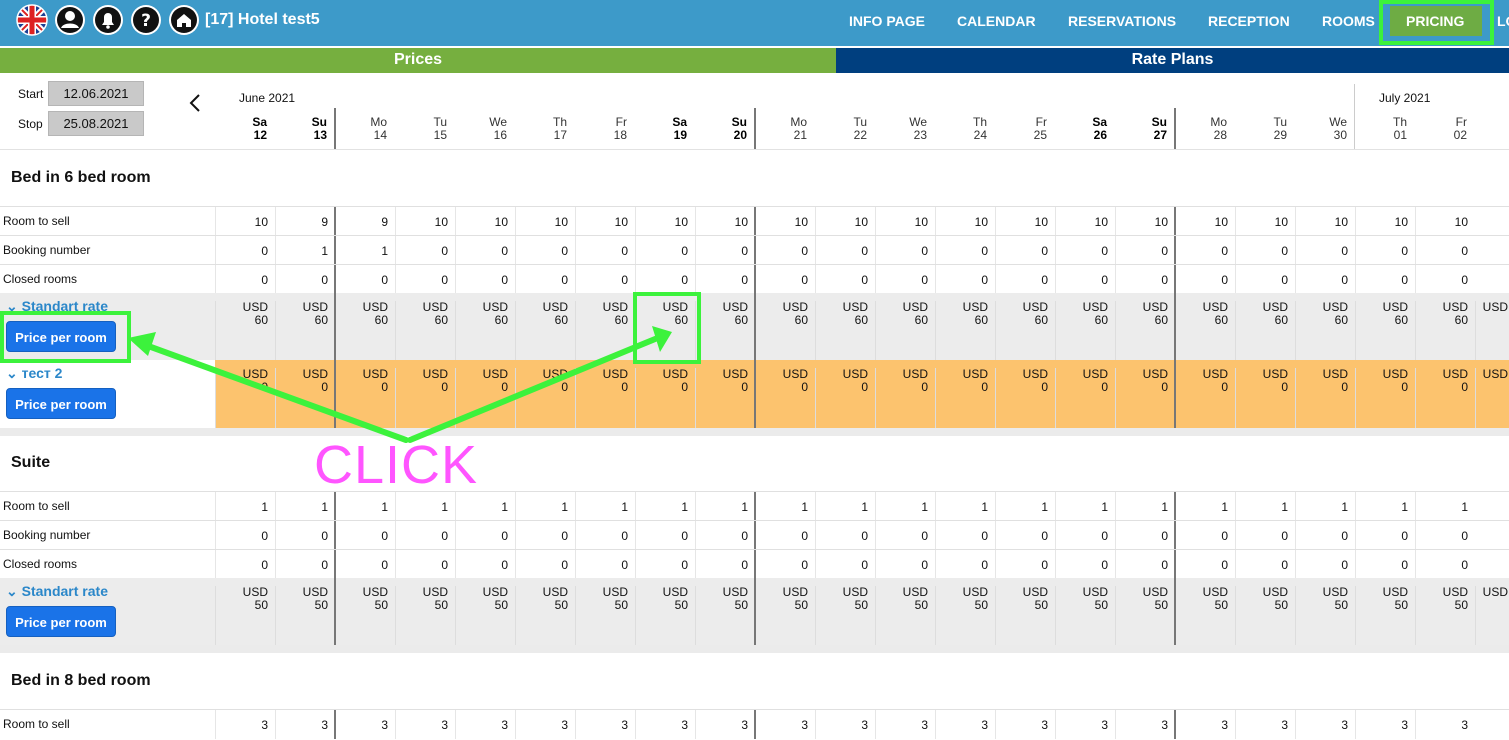  I want to click on price-cell: USD, so click(1492, 330).